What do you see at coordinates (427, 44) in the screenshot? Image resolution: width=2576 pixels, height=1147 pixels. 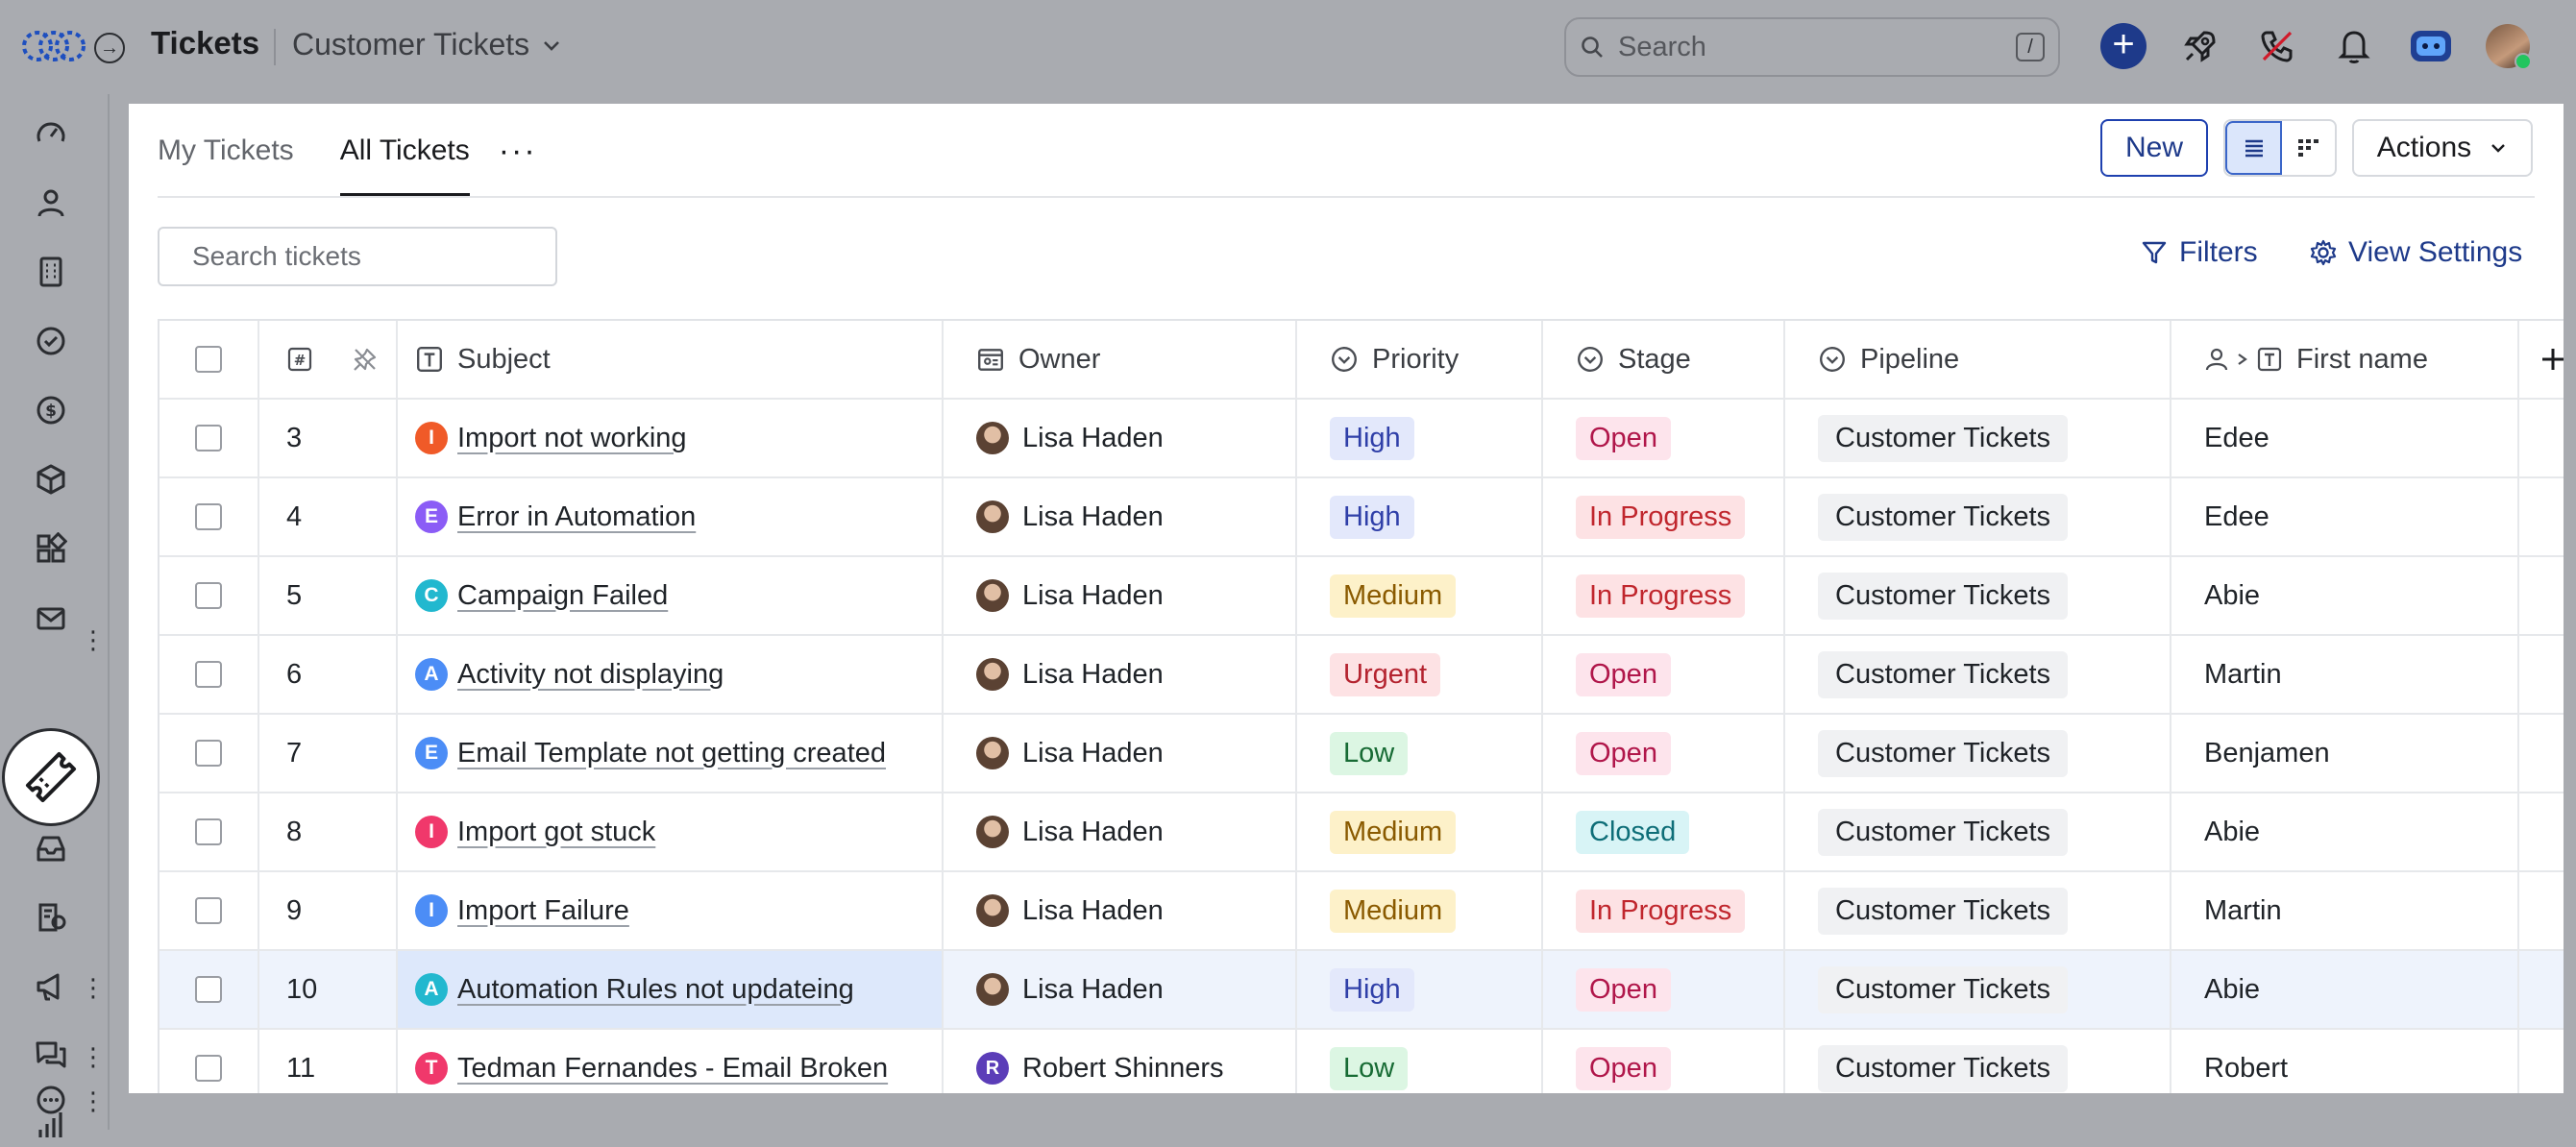 I see `breadcrumb-pipeline-selector: Customer Tickets` at bounding box center [427, 44].